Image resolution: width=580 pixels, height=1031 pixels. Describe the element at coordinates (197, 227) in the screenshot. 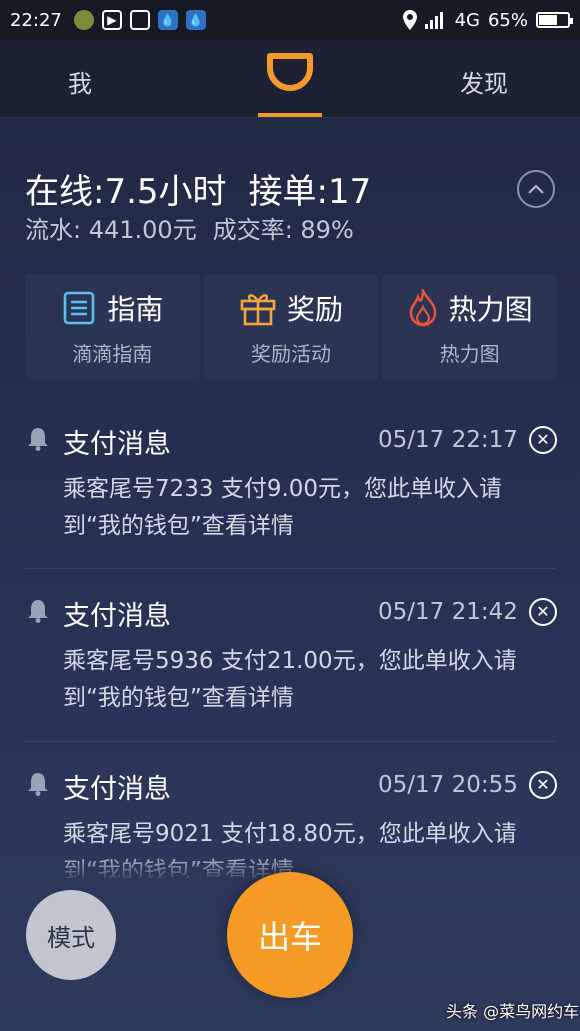

I see `revenue-stats: 流水: 441.00元 成交率: 89%` at that location.